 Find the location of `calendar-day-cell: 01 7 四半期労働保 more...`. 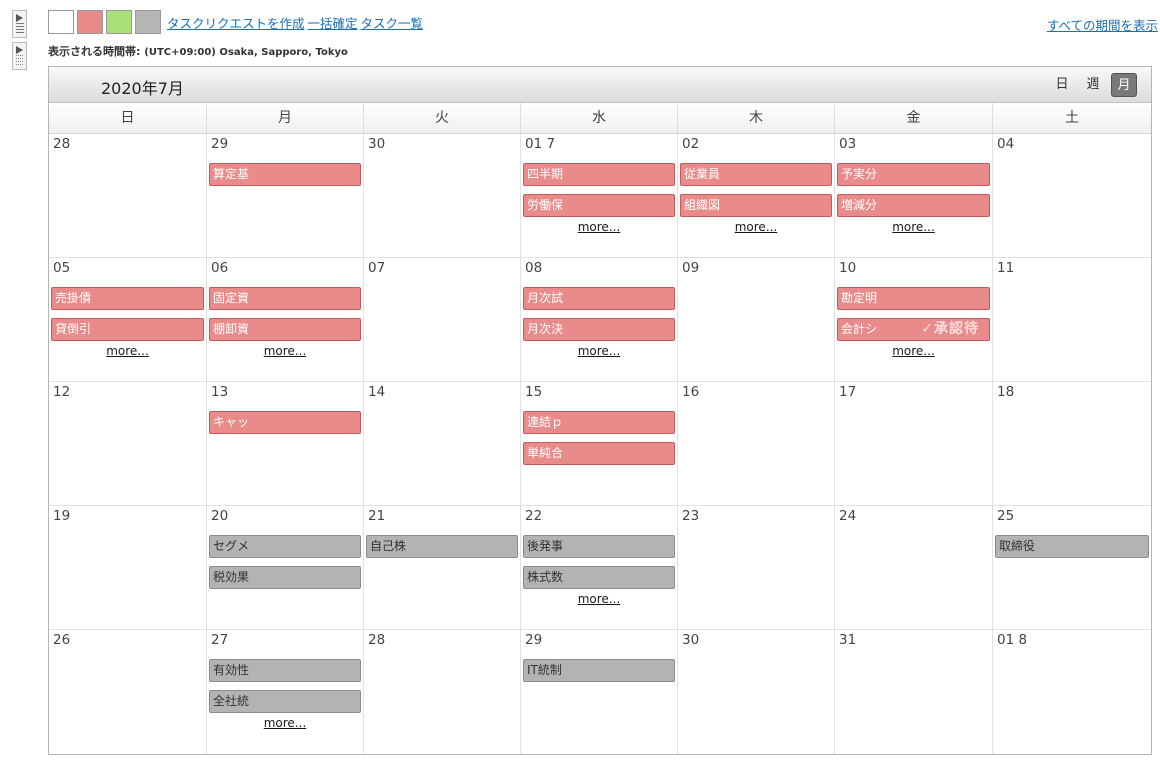

calendar-day-cell: 01 7 四半期労働保 more... is located at coordinates (599, 195).